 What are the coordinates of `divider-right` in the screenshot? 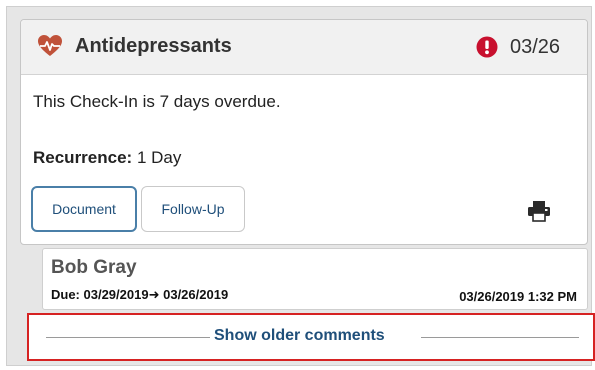 It's located at (500, 337).